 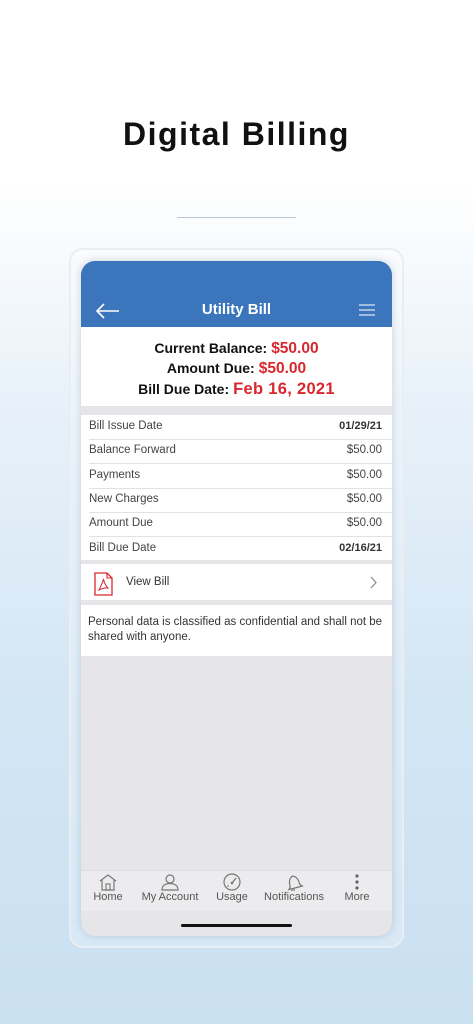 I want to click on home-indicator, so click(x=236, y=925).